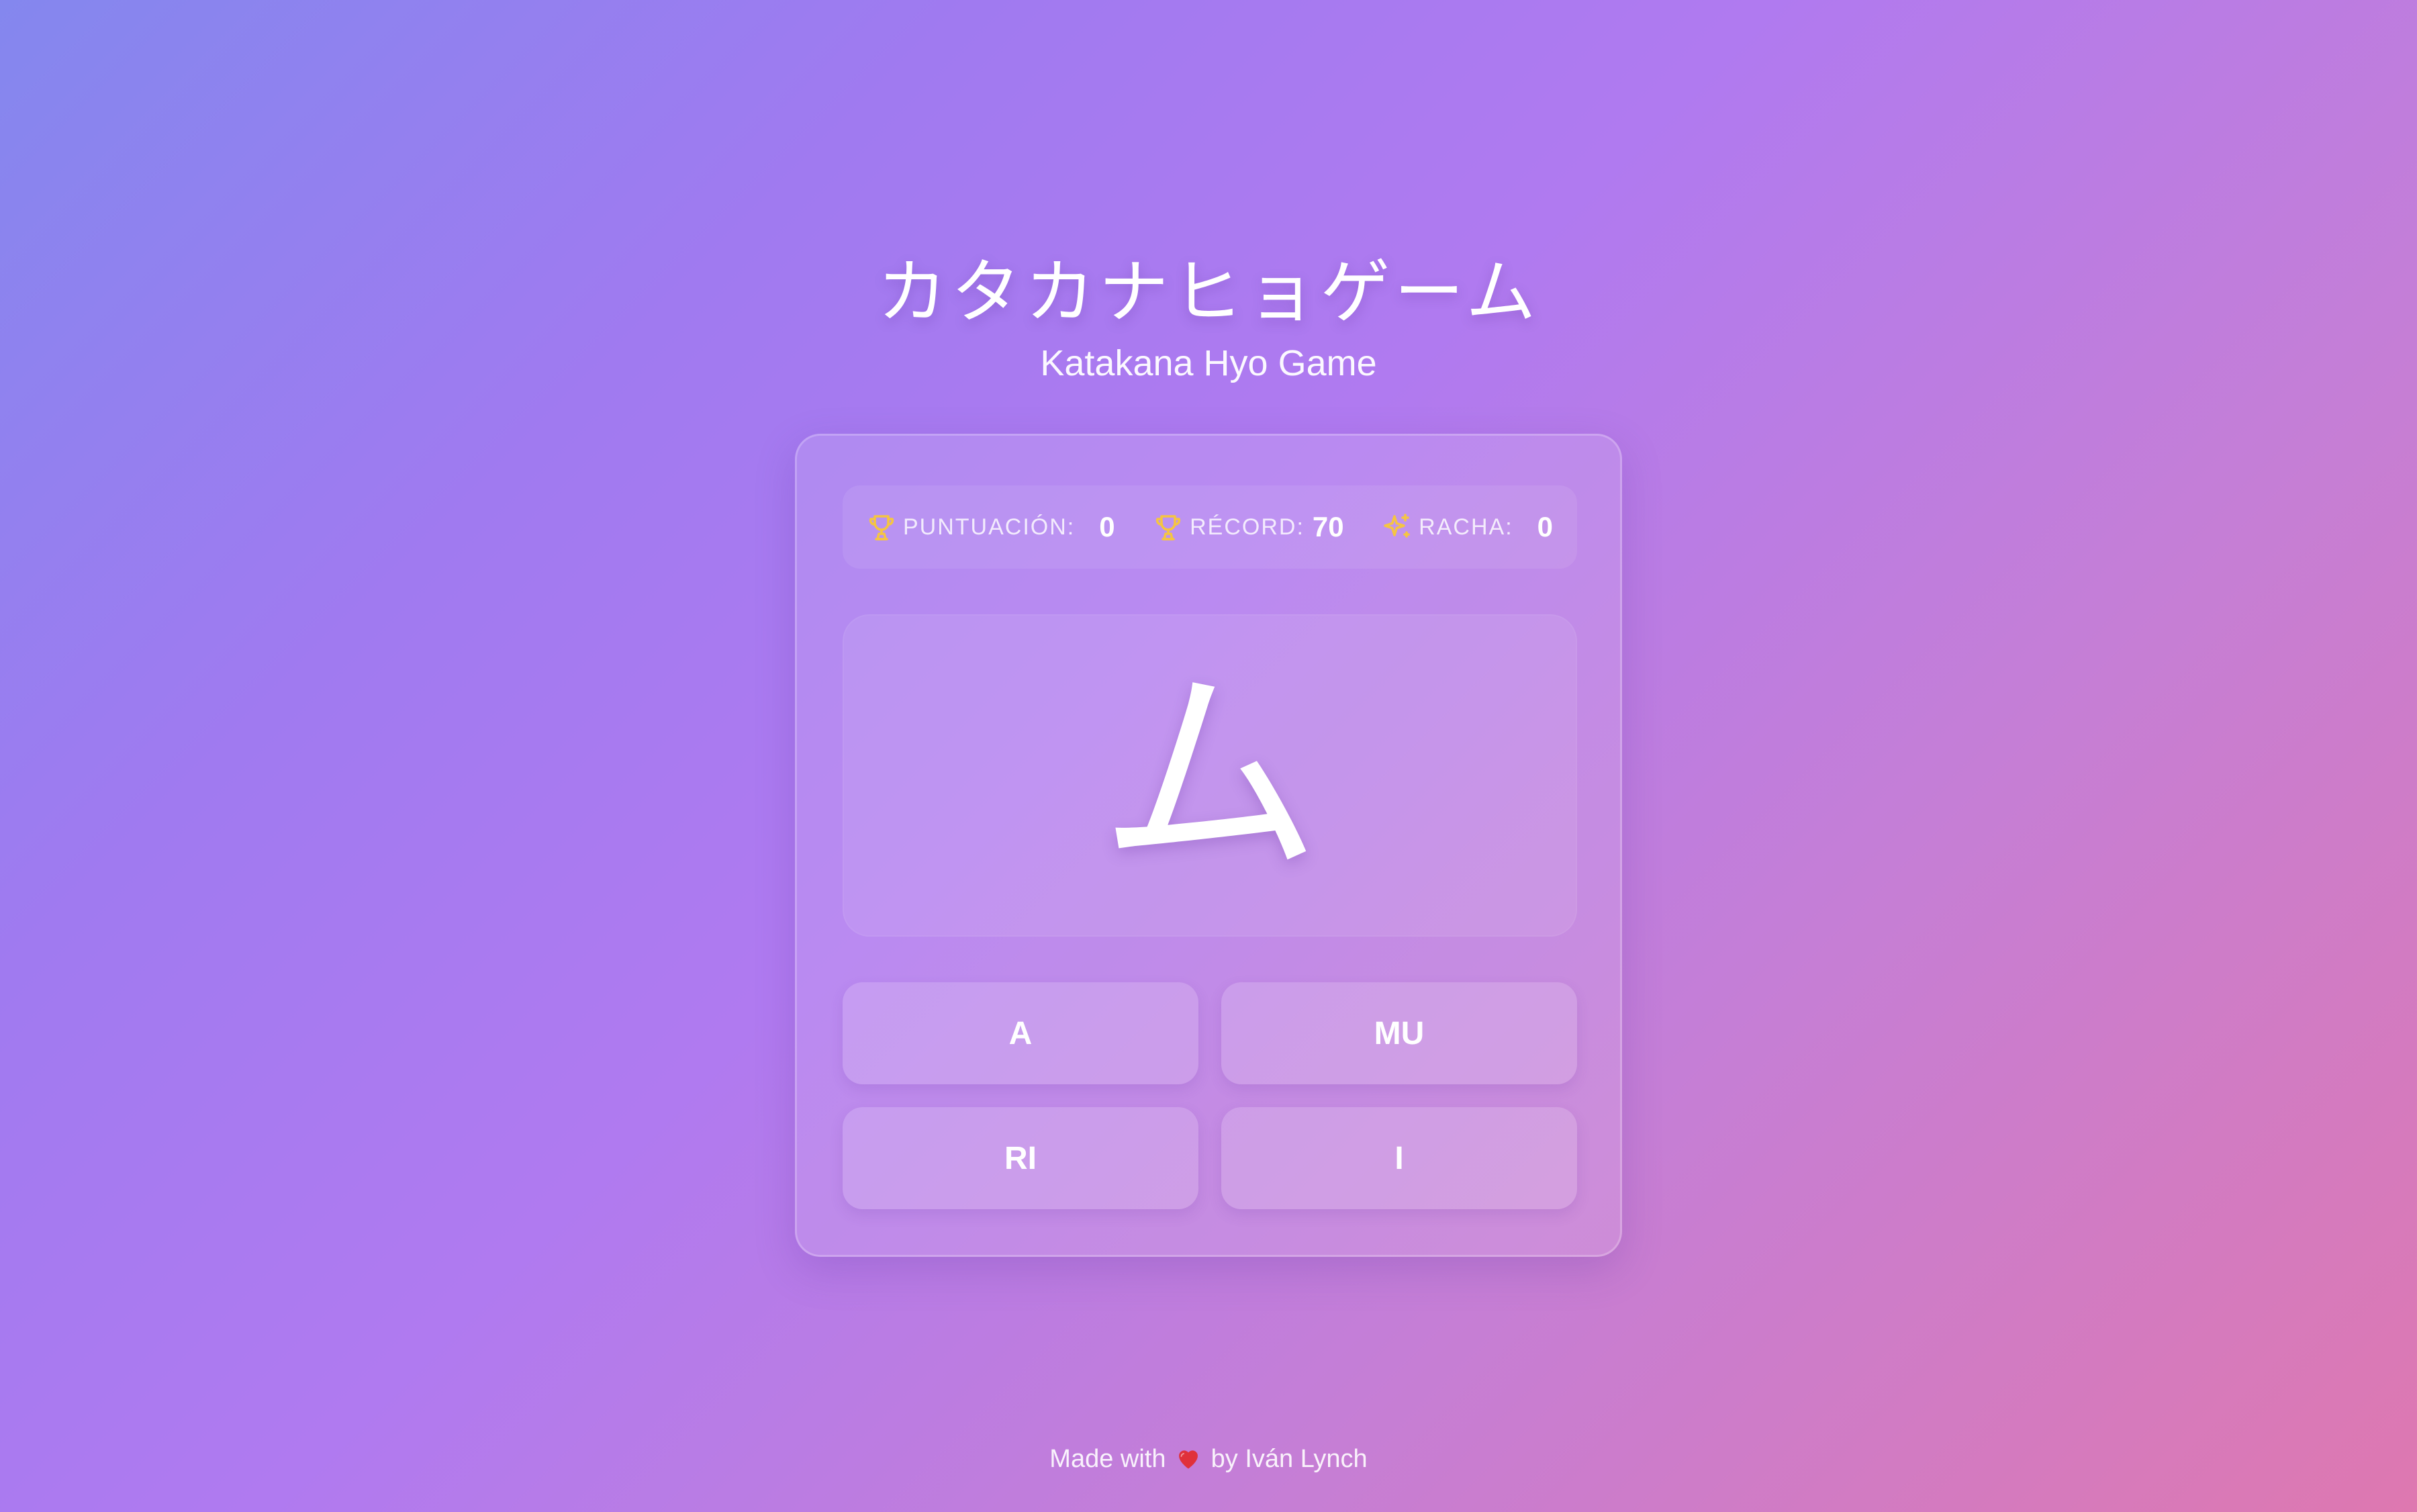 This screenshot has width=2417, height=1512. What do you see at coordinates (1208, 1459) in the screenshot?
I see `footer: Made with by Iván Lynch` at bounding box center [1208, 1459].